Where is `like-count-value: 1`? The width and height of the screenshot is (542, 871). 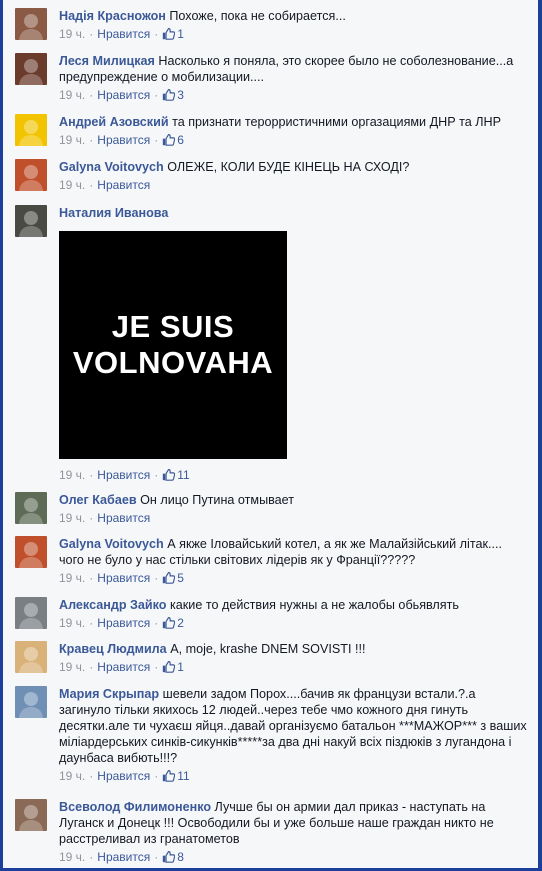
like-count-value: 1 is located at coordinates (180, 34).